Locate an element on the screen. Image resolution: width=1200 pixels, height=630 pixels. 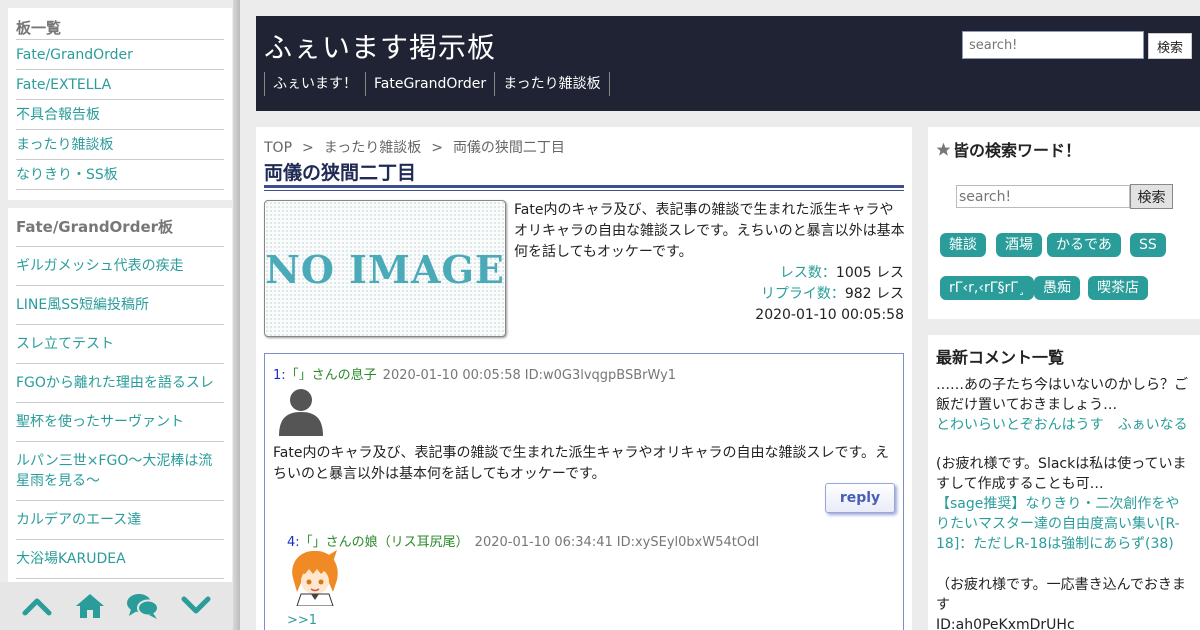
thread-link: カルデアのエース達 is located at coordinates (120, 520).